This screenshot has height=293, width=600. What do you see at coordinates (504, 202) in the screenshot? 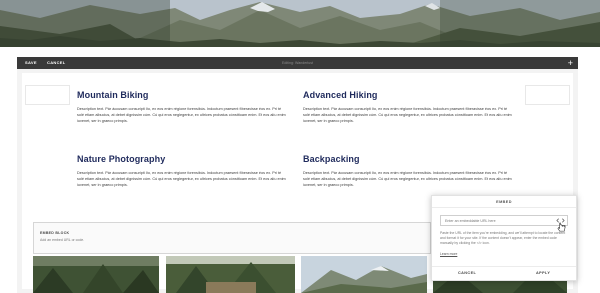
I see `popup-title: EMBED` at bounding box center [504, 202].